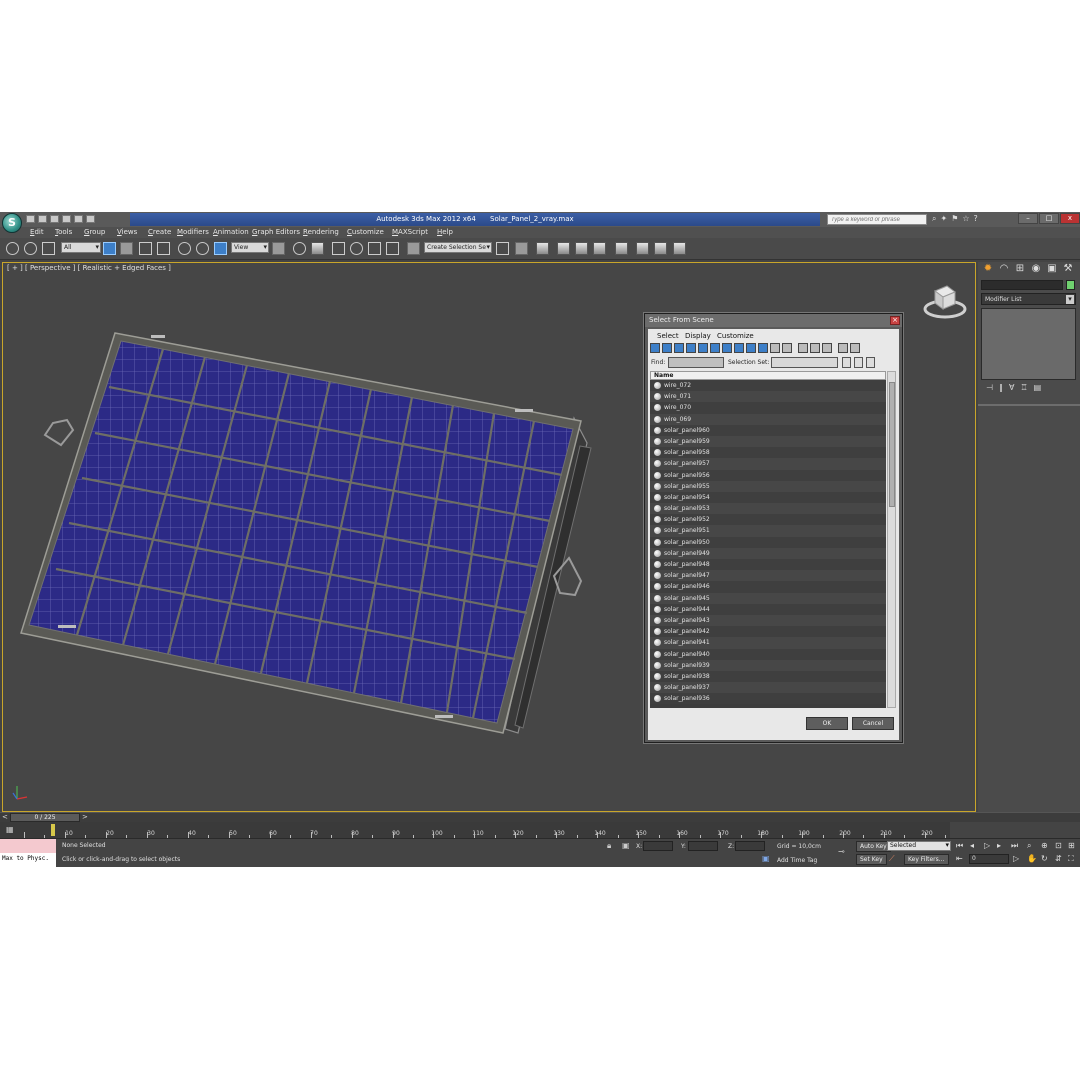 The height and width of the screenshot is (1080, 1080). I want to click on select-and-link-icon, so click(12, 248).